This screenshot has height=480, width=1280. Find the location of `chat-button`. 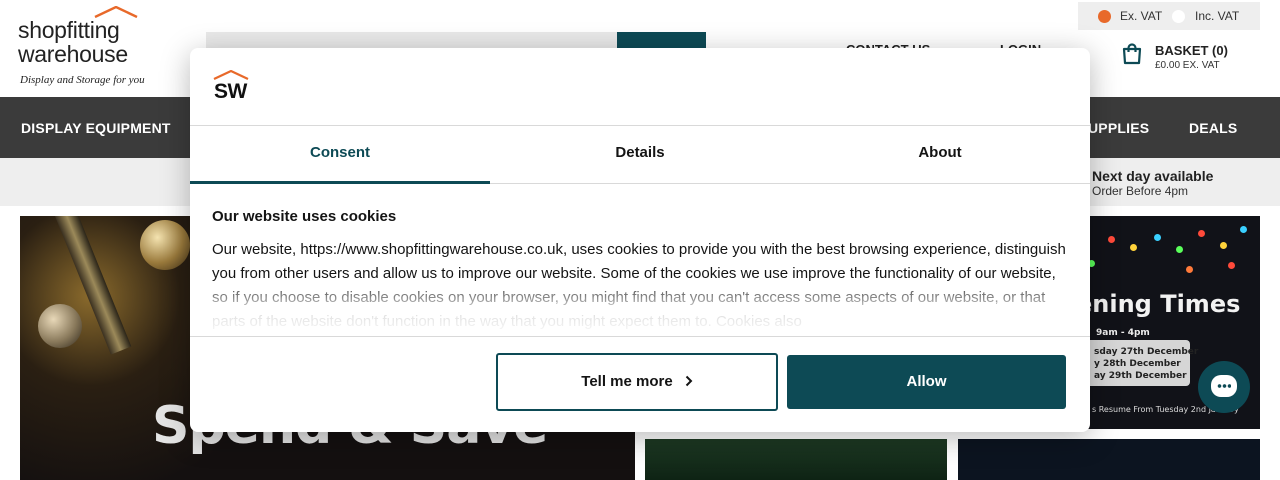

chat-button is located at coordinates (1224, 387).